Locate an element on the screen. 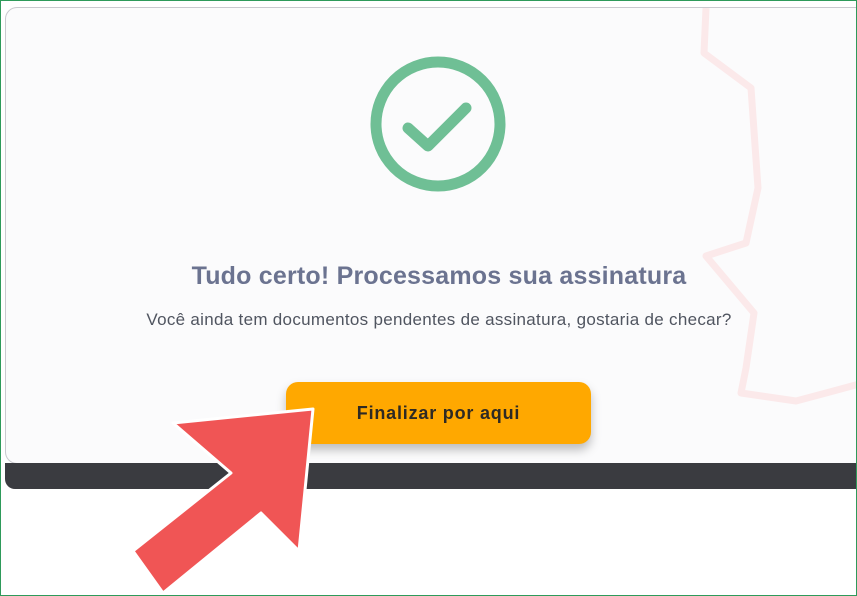 The image size is (857, 596). finalize-button: Finalizar por aqui is located at coordinates (438, 413).